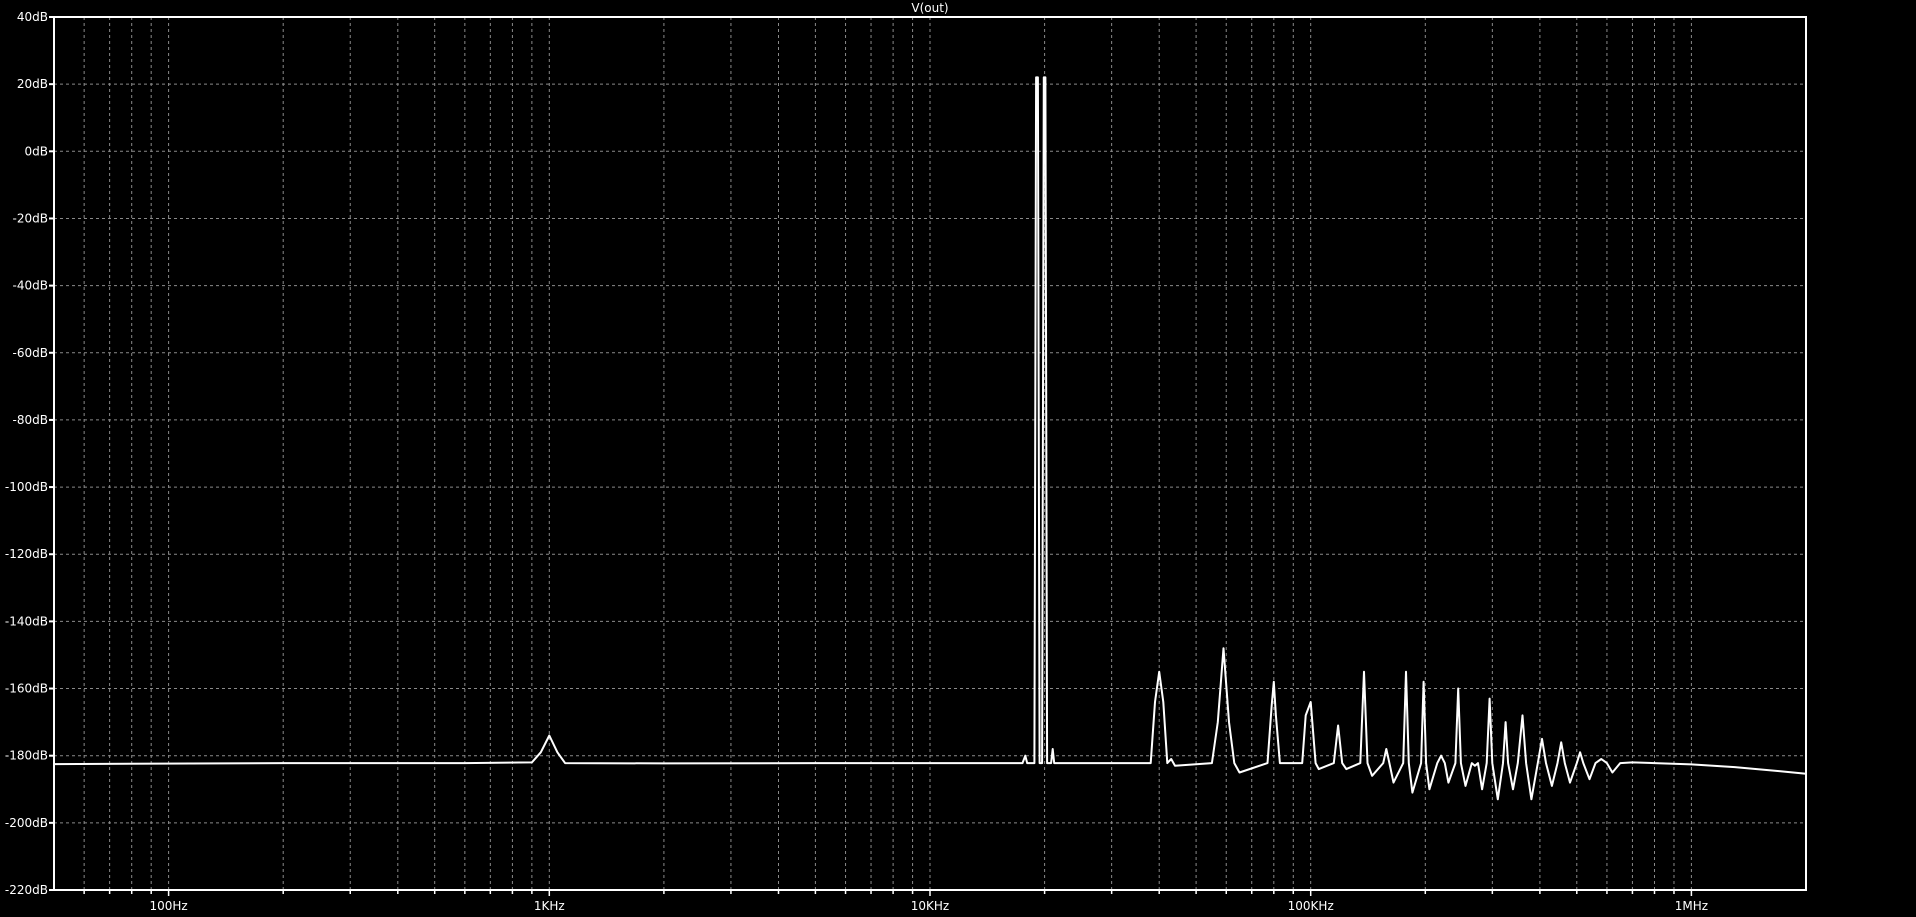  I want to click on y-tick-label: -40dB, so click(30, 286).